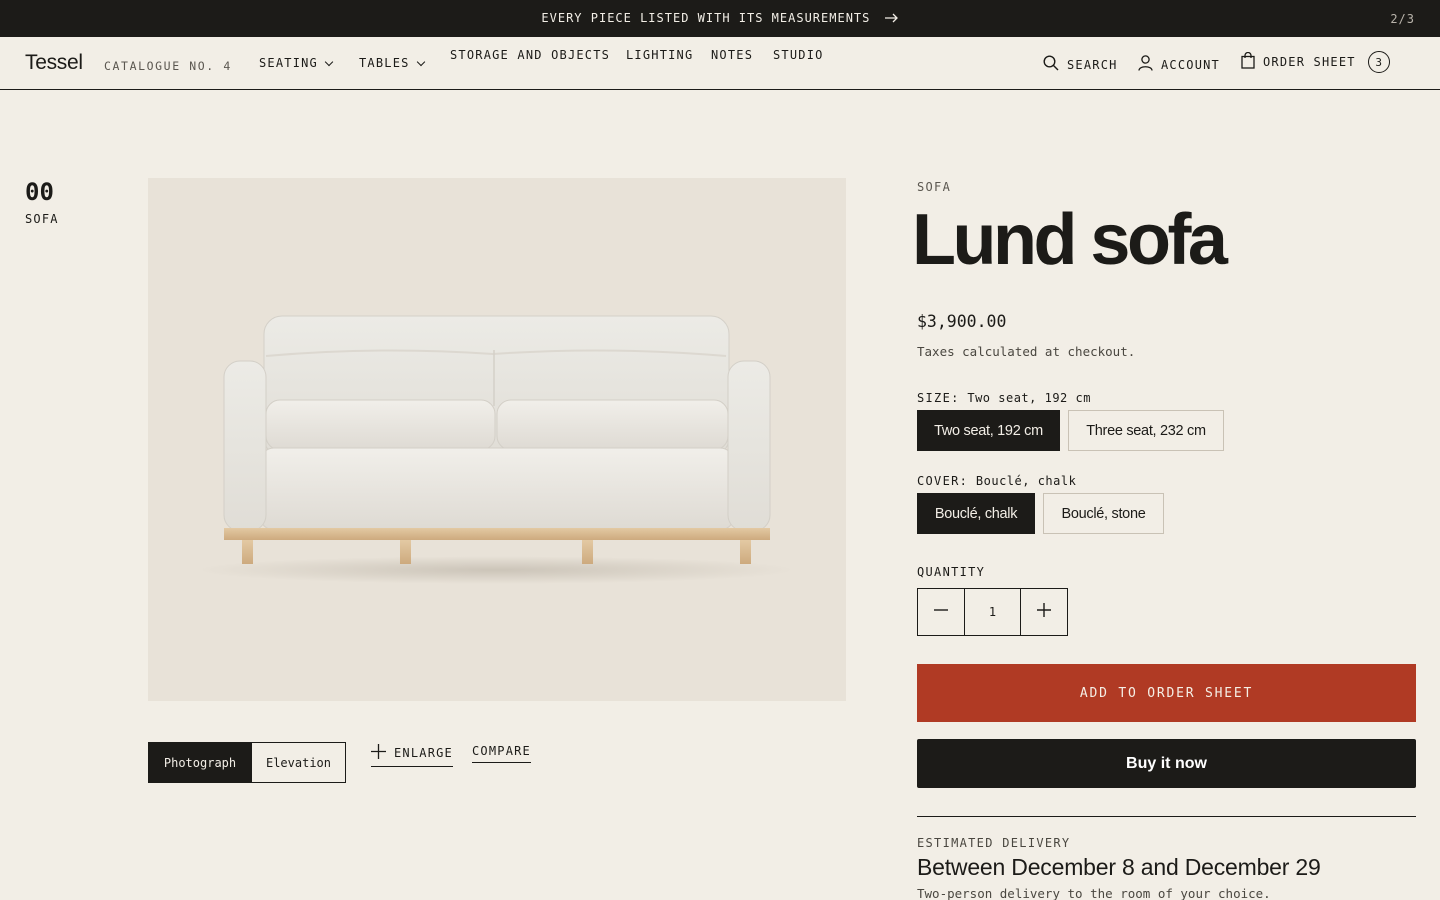 The image size is (1440, 900). What do you see at coordinates (1145, 64) in the screenshot?
I see `user-icon` at bounding box center [1145, 64].